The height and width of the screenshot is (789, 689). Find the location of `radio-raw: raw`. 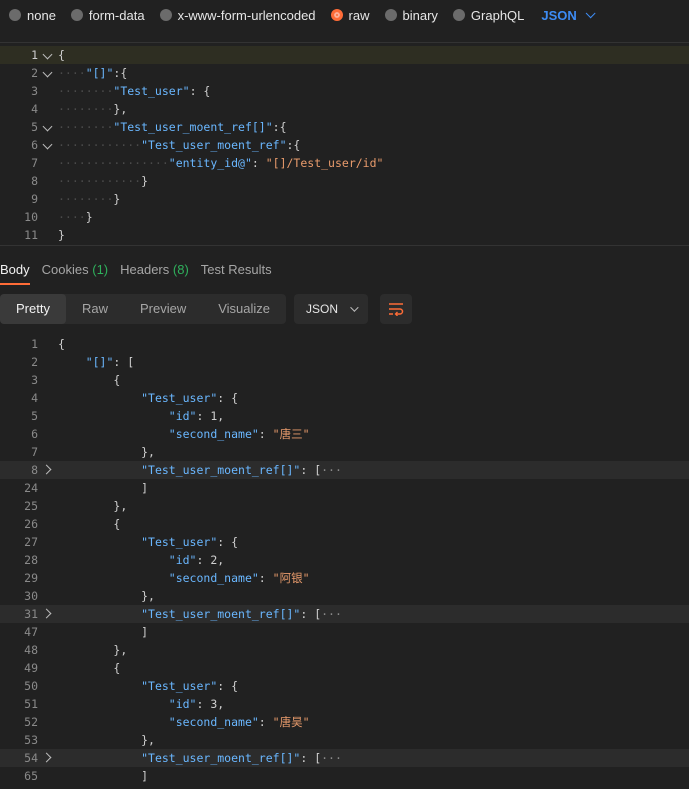

radio-raw: raw is located at coordinates (350, 15).